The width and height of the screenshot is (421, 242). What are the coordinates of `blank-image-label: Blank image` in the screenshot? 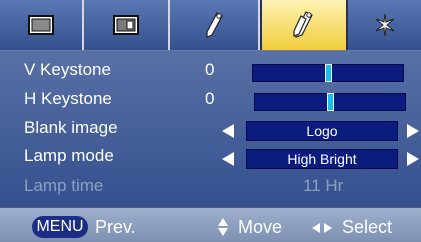 It's located at (71, 127).